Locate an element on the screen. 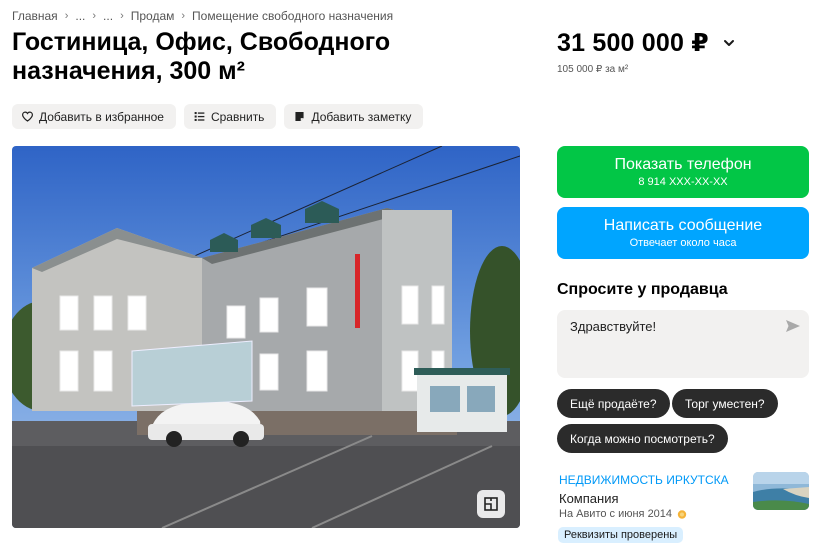 This screenshot has width=821, height=546. price-block: 31 500 000 ₽ is located at coordinates (647, 43).